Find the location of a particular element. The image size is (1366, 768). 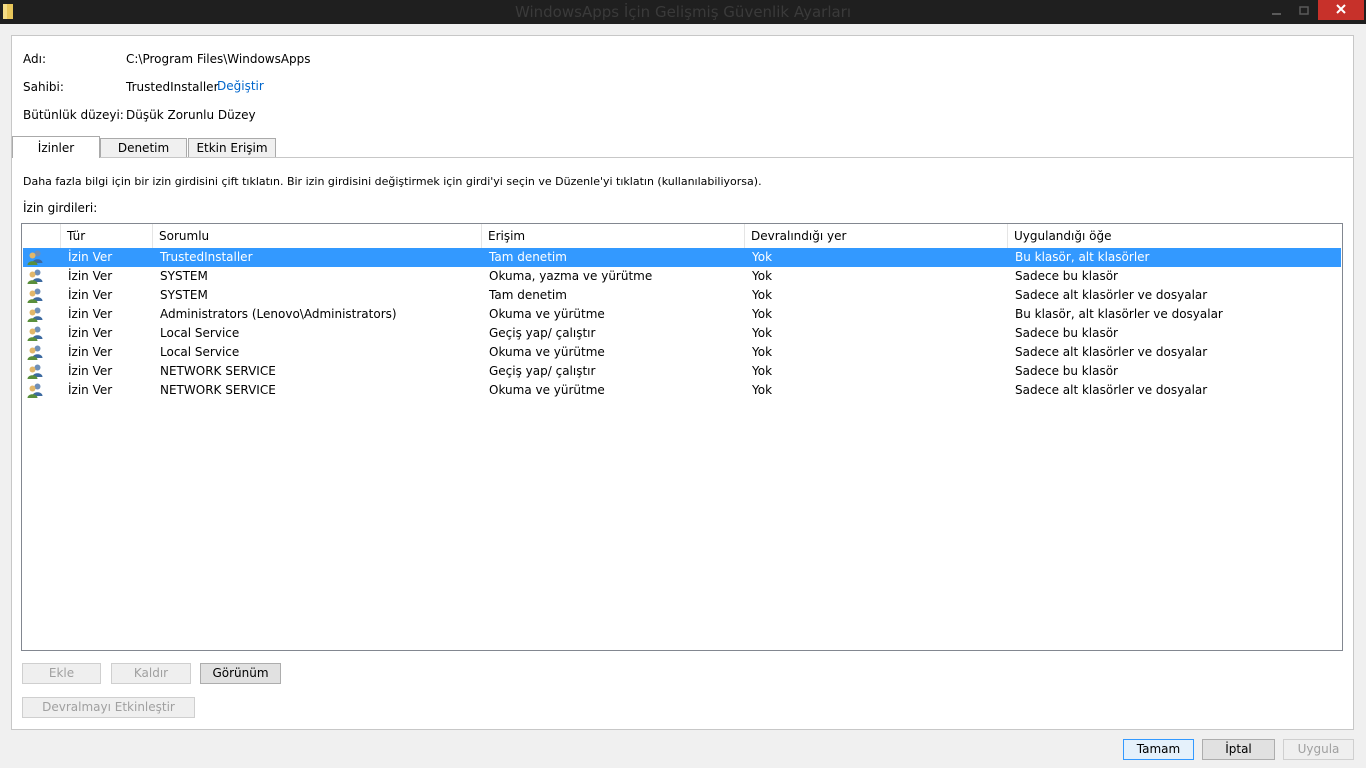

apply-button: Uygula is located at coordinates (1318, 749).